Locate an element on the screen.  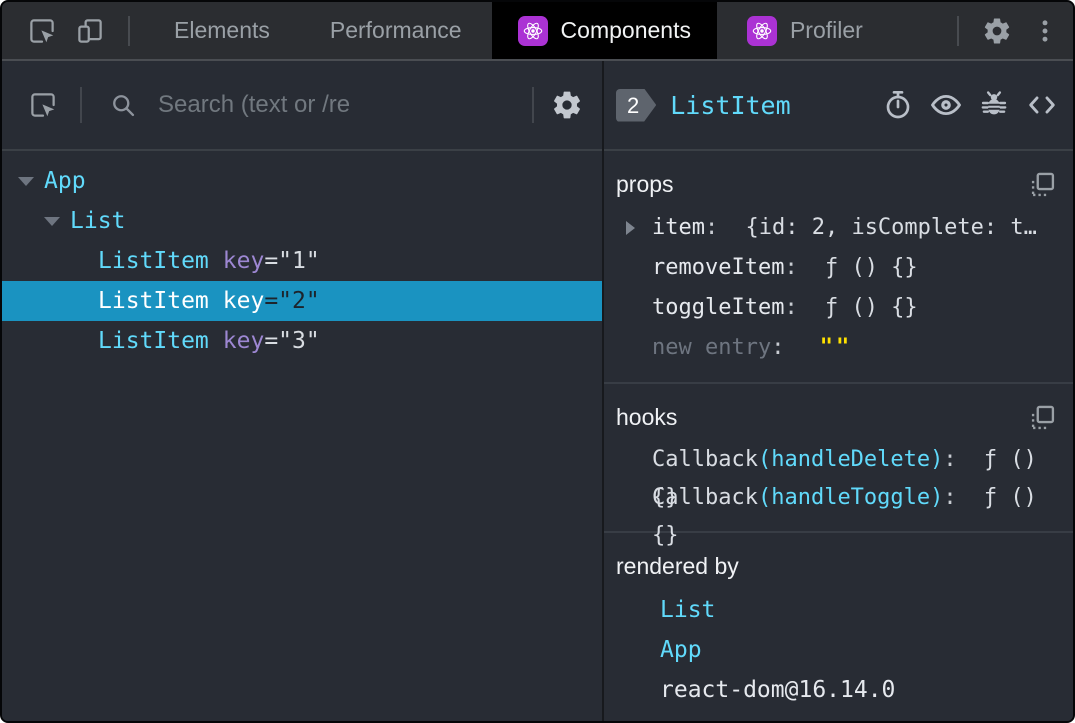
tree-row-list: List is located at coordinates (302, 221).